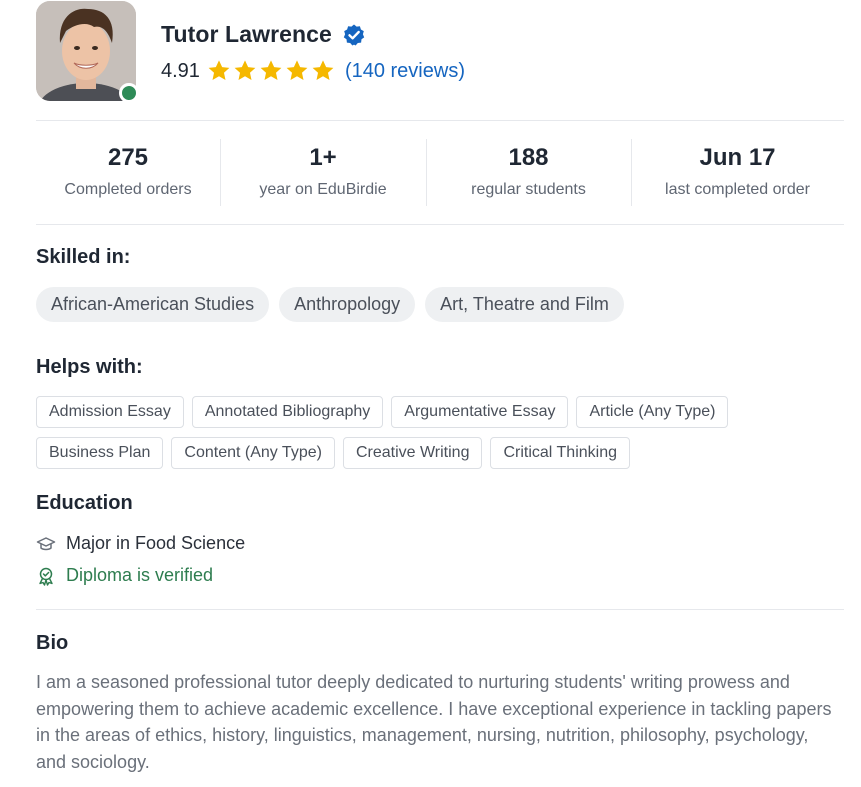  Describe the element at coordinates (528, 157) in the screenshot. I see `stat-value: 188` at that location.